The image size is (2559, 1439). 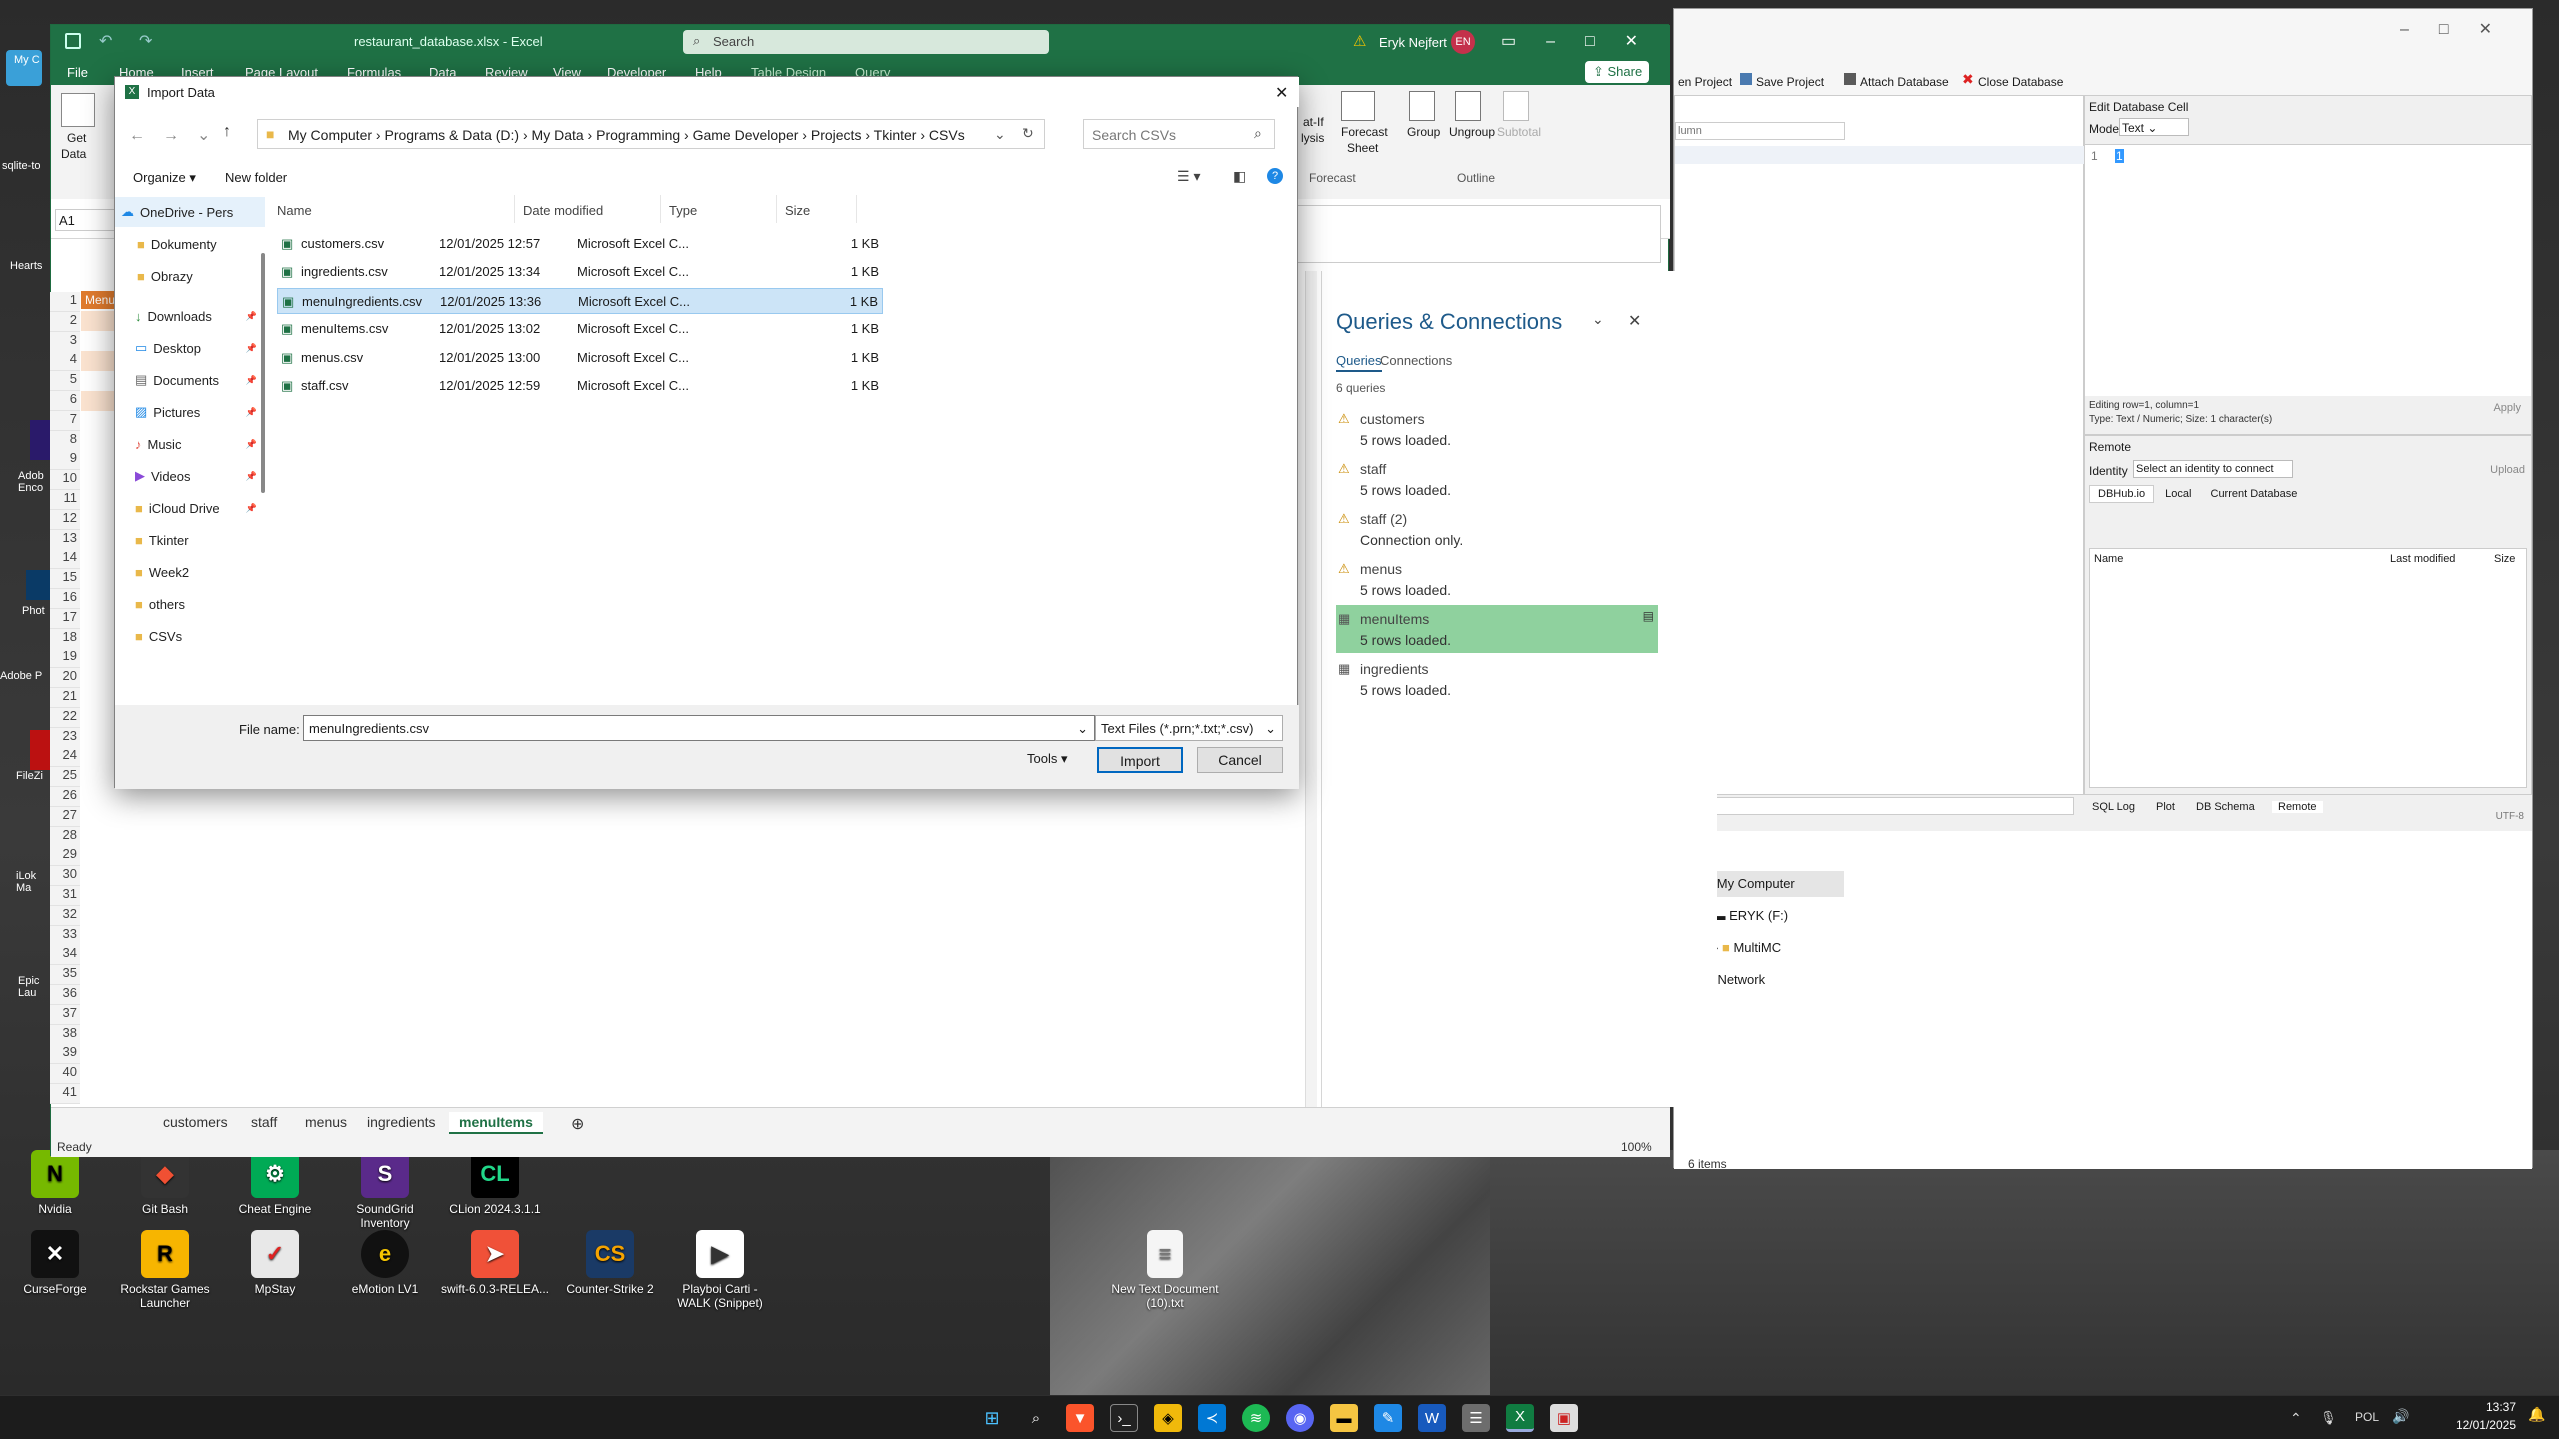 What do you see at coordinates (451, 135) in the screenshot?
I see `breadcrumb-item: Programs & Data (D:)` at bounding box center [451, 135].